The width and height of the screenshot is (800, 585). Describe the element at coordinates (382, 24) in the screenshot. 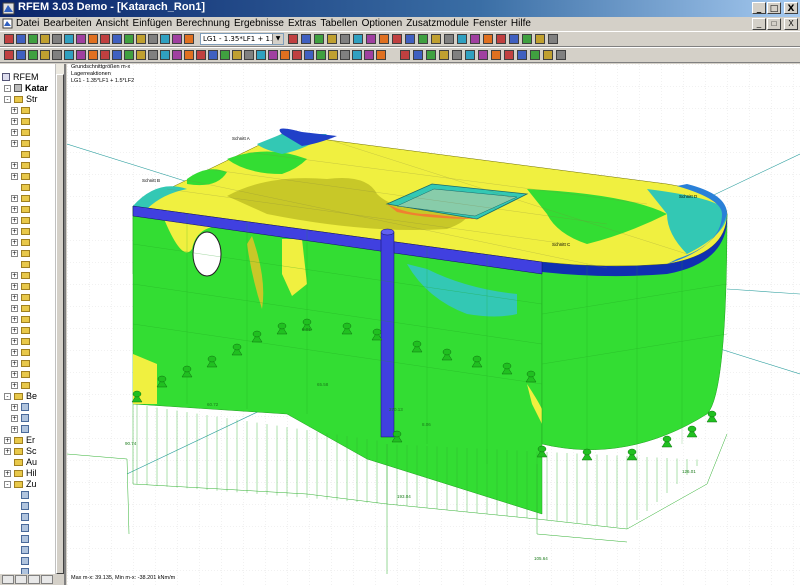

I see `menu-item: Optionen` at that location.